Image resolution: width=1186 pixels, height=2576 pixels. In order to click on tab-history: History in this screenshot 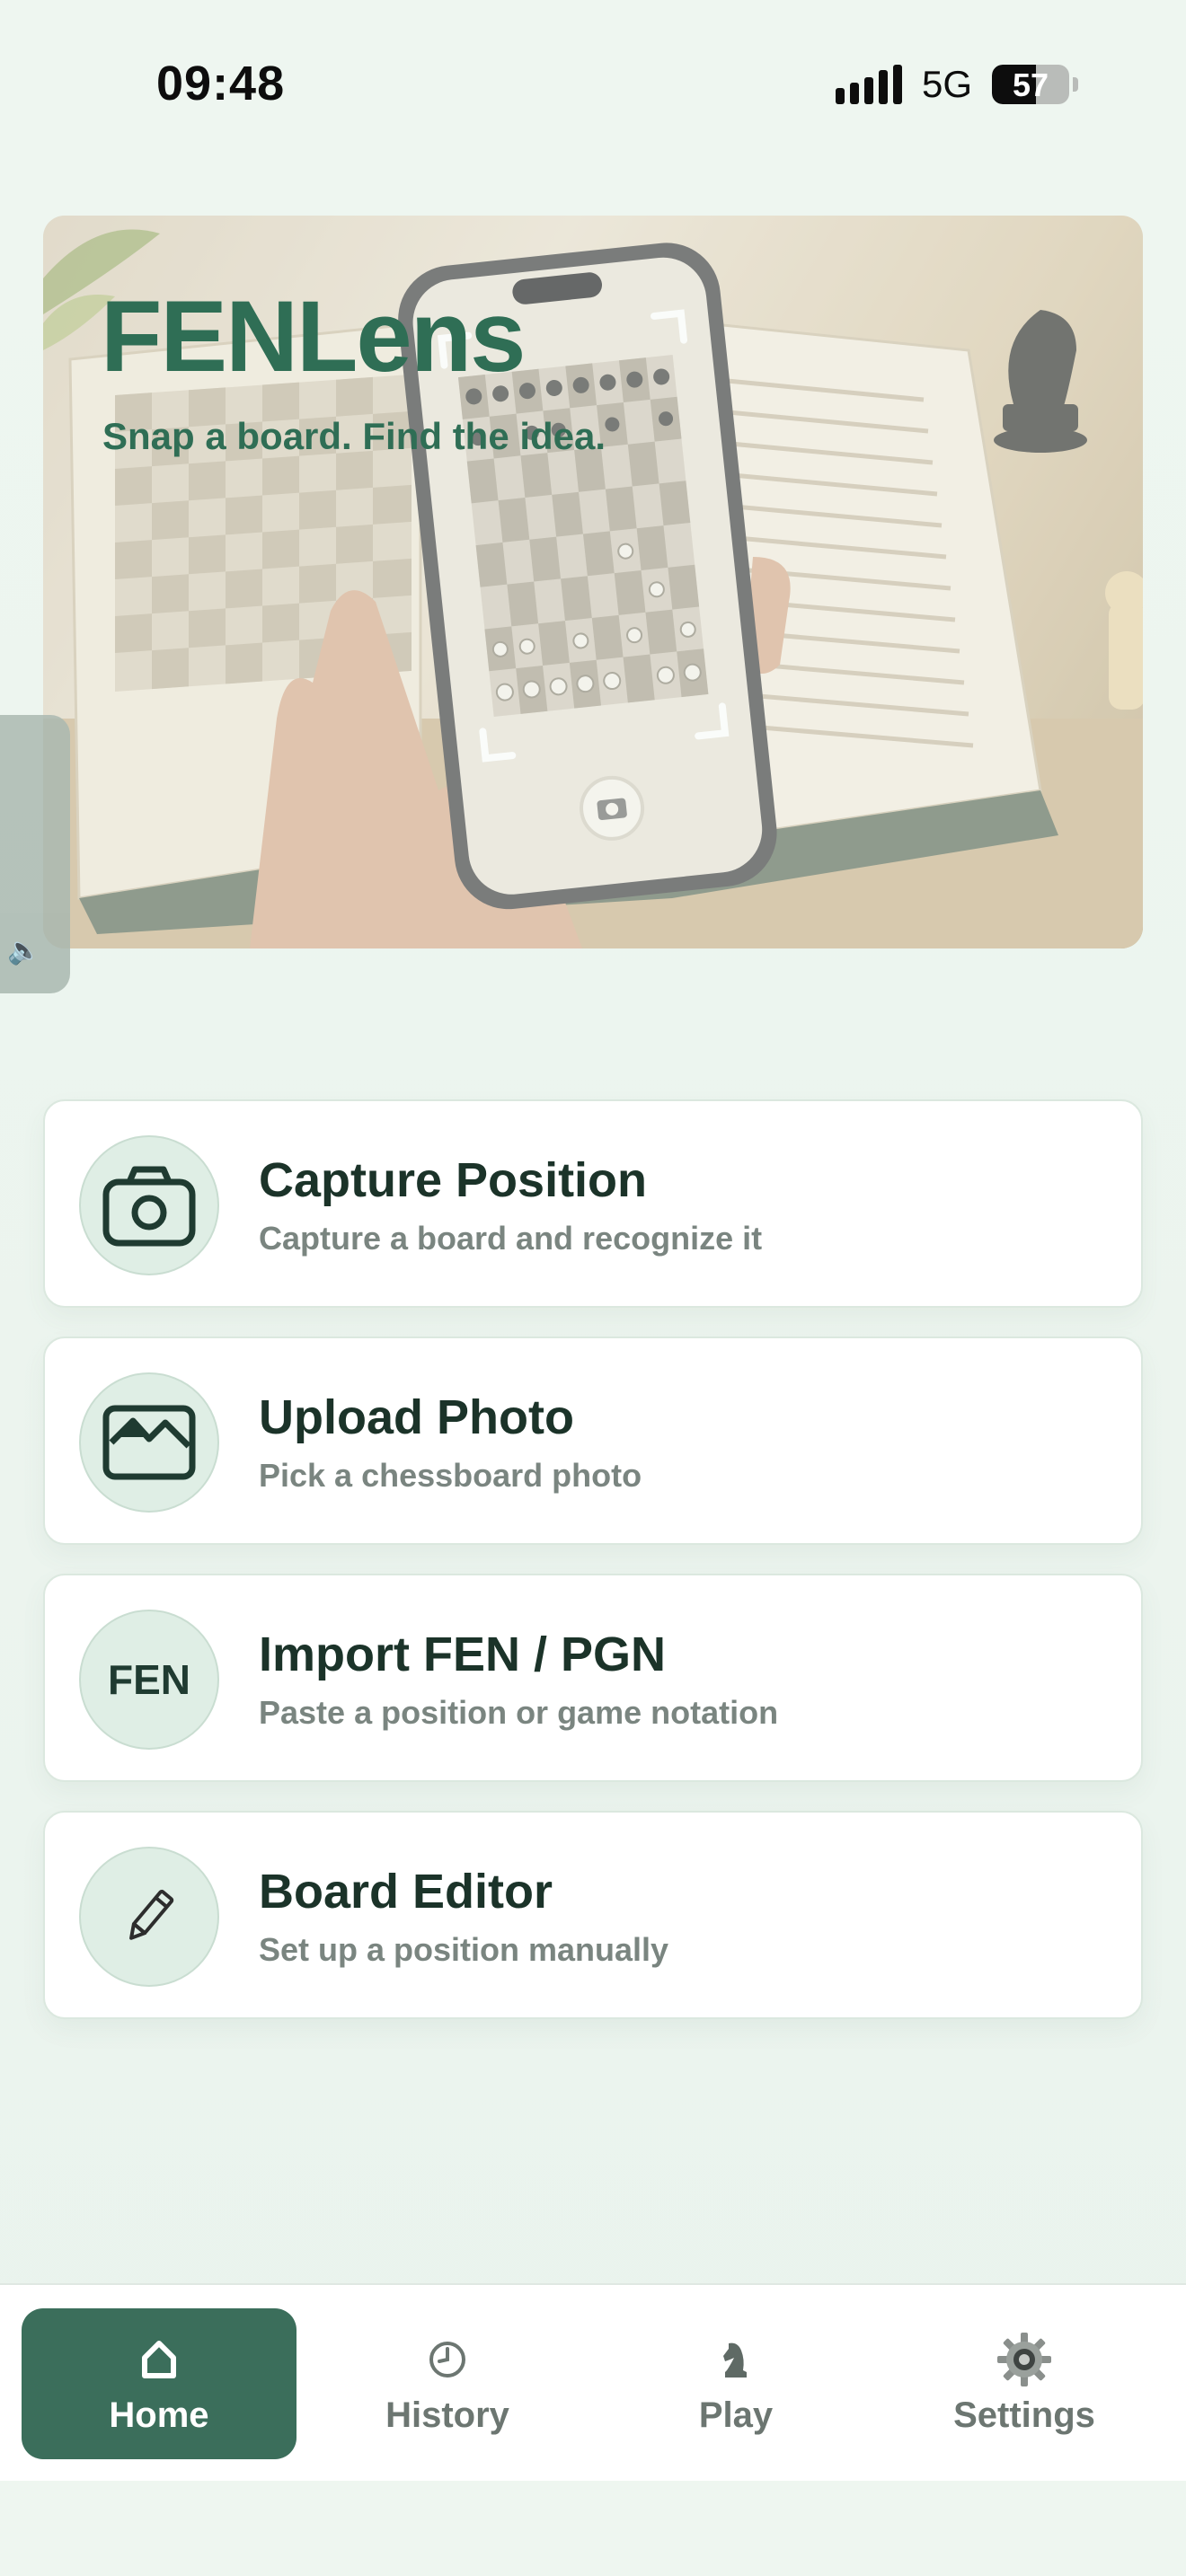, I will do `click(447, 2383)`.